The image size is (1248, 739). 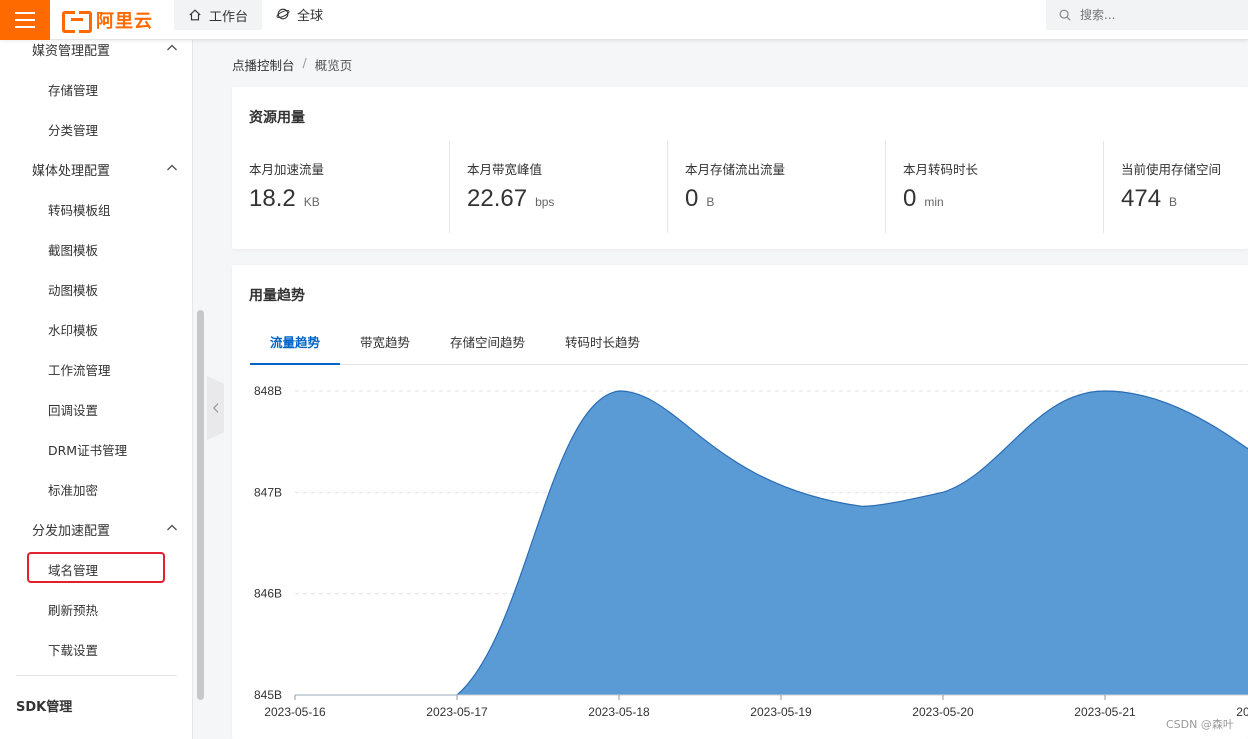 I want to click on tab-transcode-trend: 转码时长趋势, so click(x=602, y=345).